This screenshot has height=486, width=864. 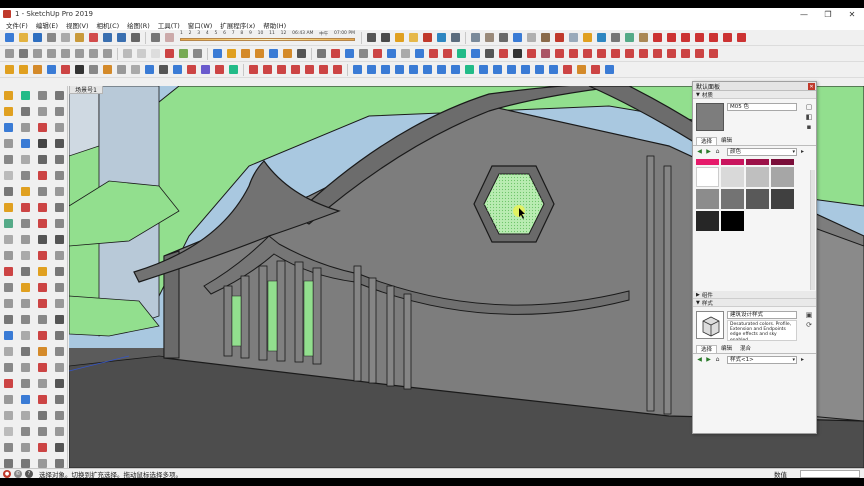 I want to click on style-collection-select: 样式<1> ▾, so click(x=762, y=359).